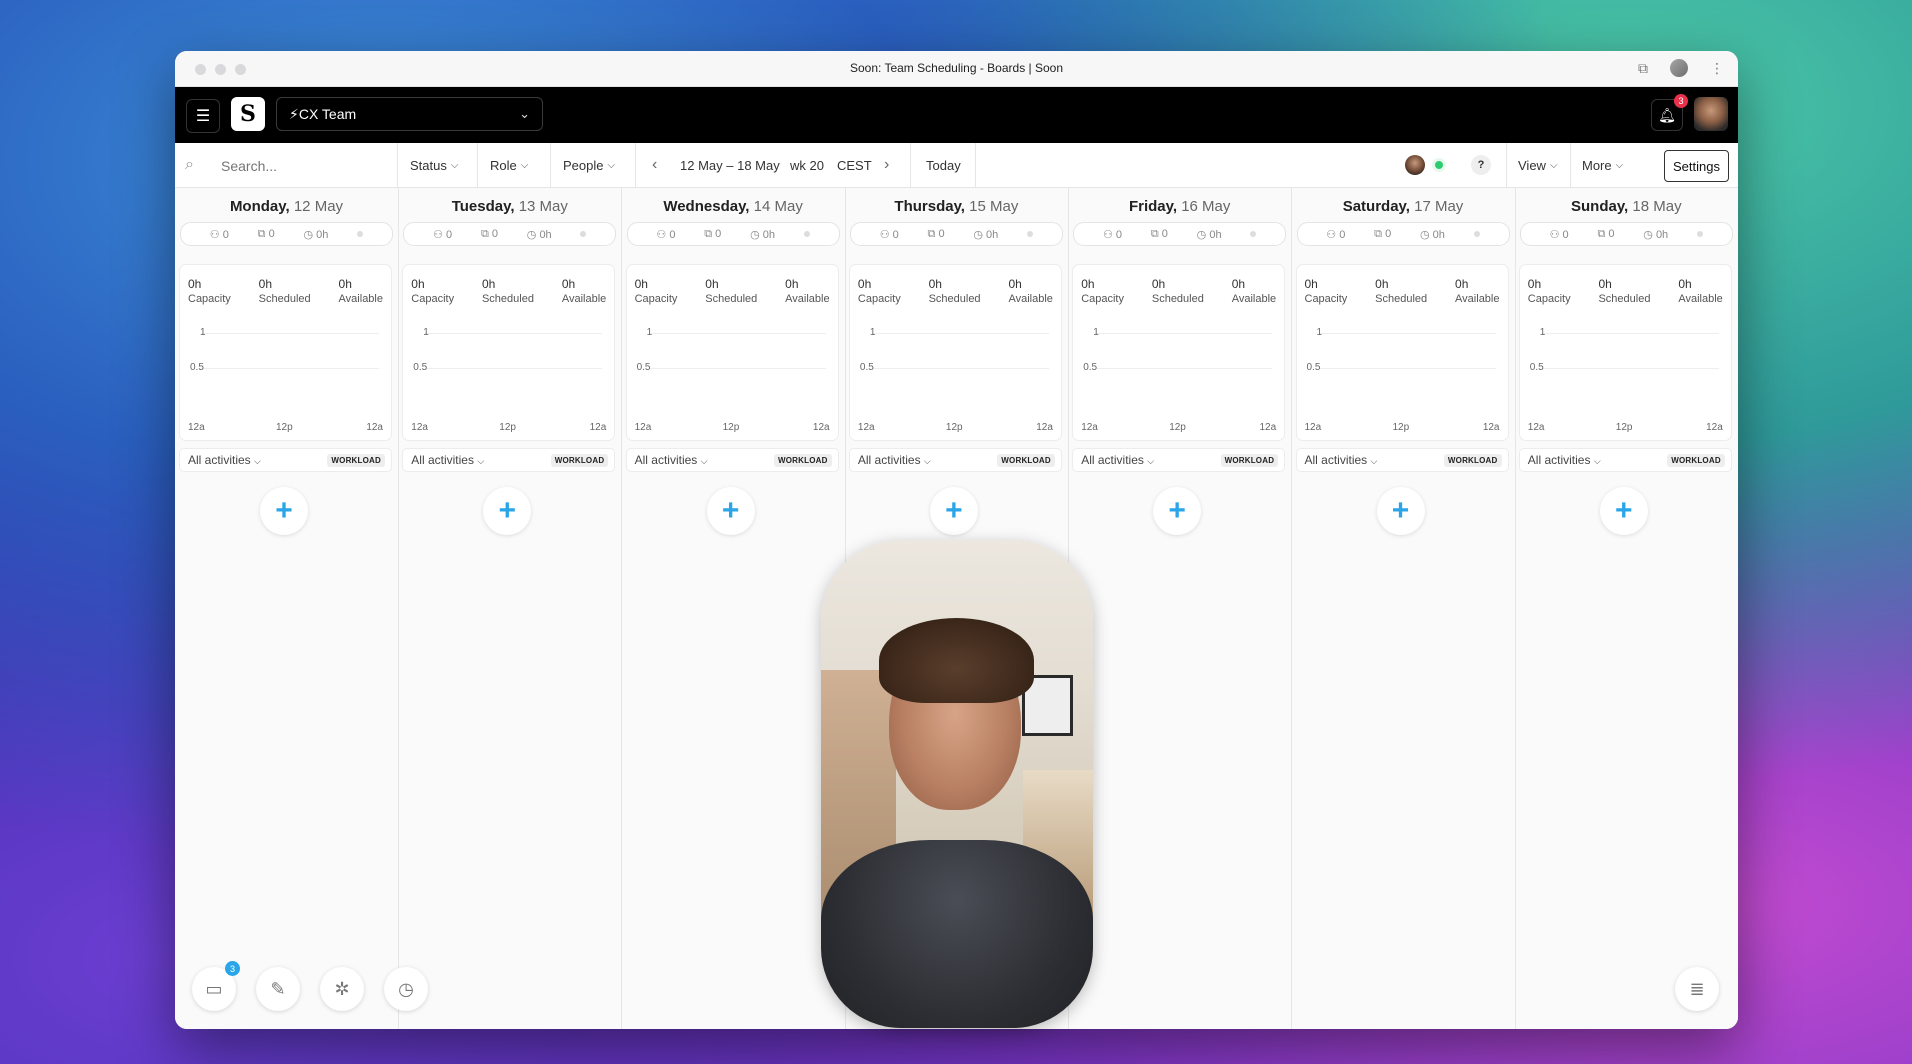 Image resolution: width=1912 pixels, height=1064 pixels. I want to click on day-header: Monday, 12 May, so click(286, 206).